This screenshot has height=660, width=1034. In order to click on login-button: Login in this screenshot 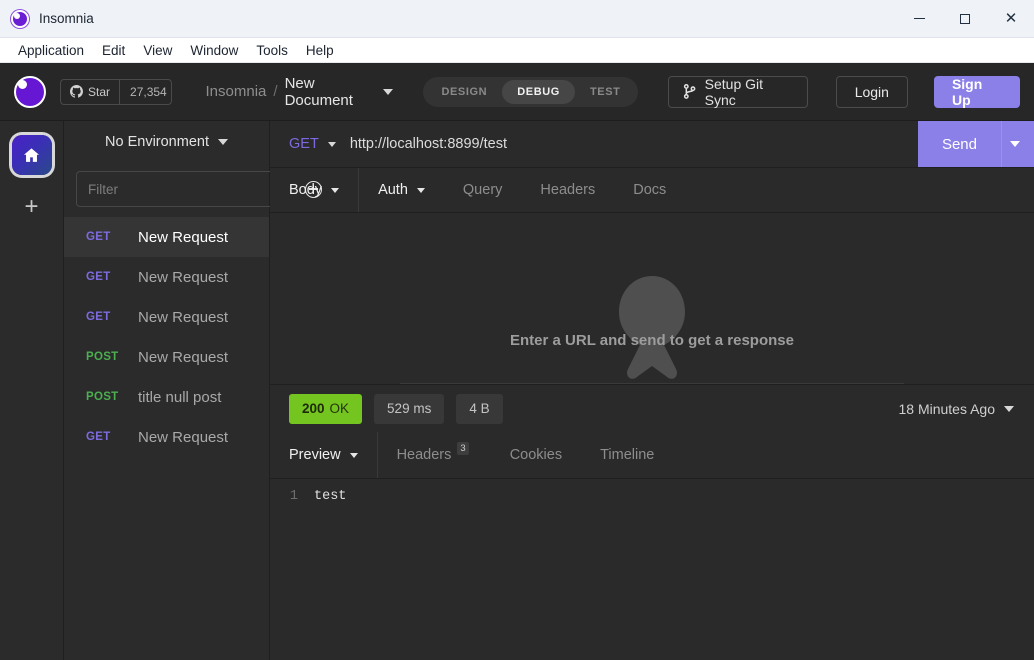, I will do `click(871, 91)`.